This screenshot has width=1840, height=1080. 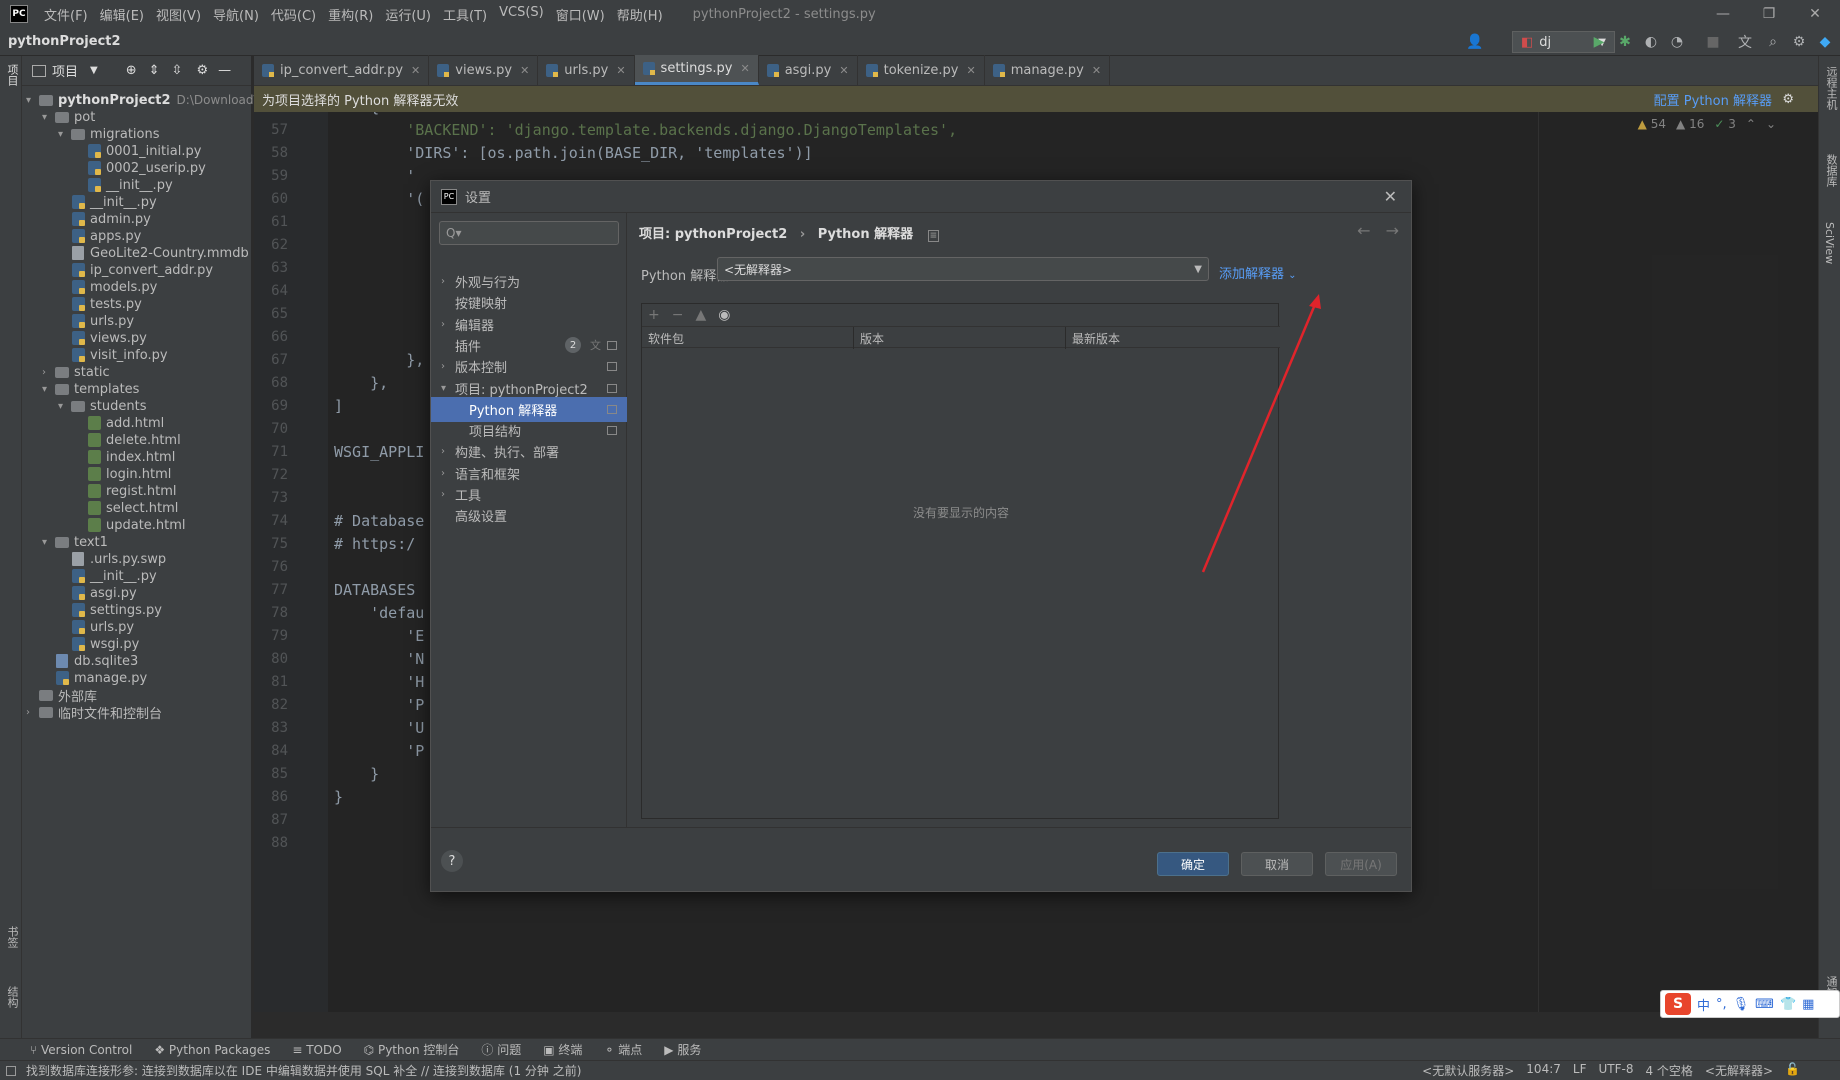 I want to click on sogou-logo: S, so click(x=1678, y=1004).